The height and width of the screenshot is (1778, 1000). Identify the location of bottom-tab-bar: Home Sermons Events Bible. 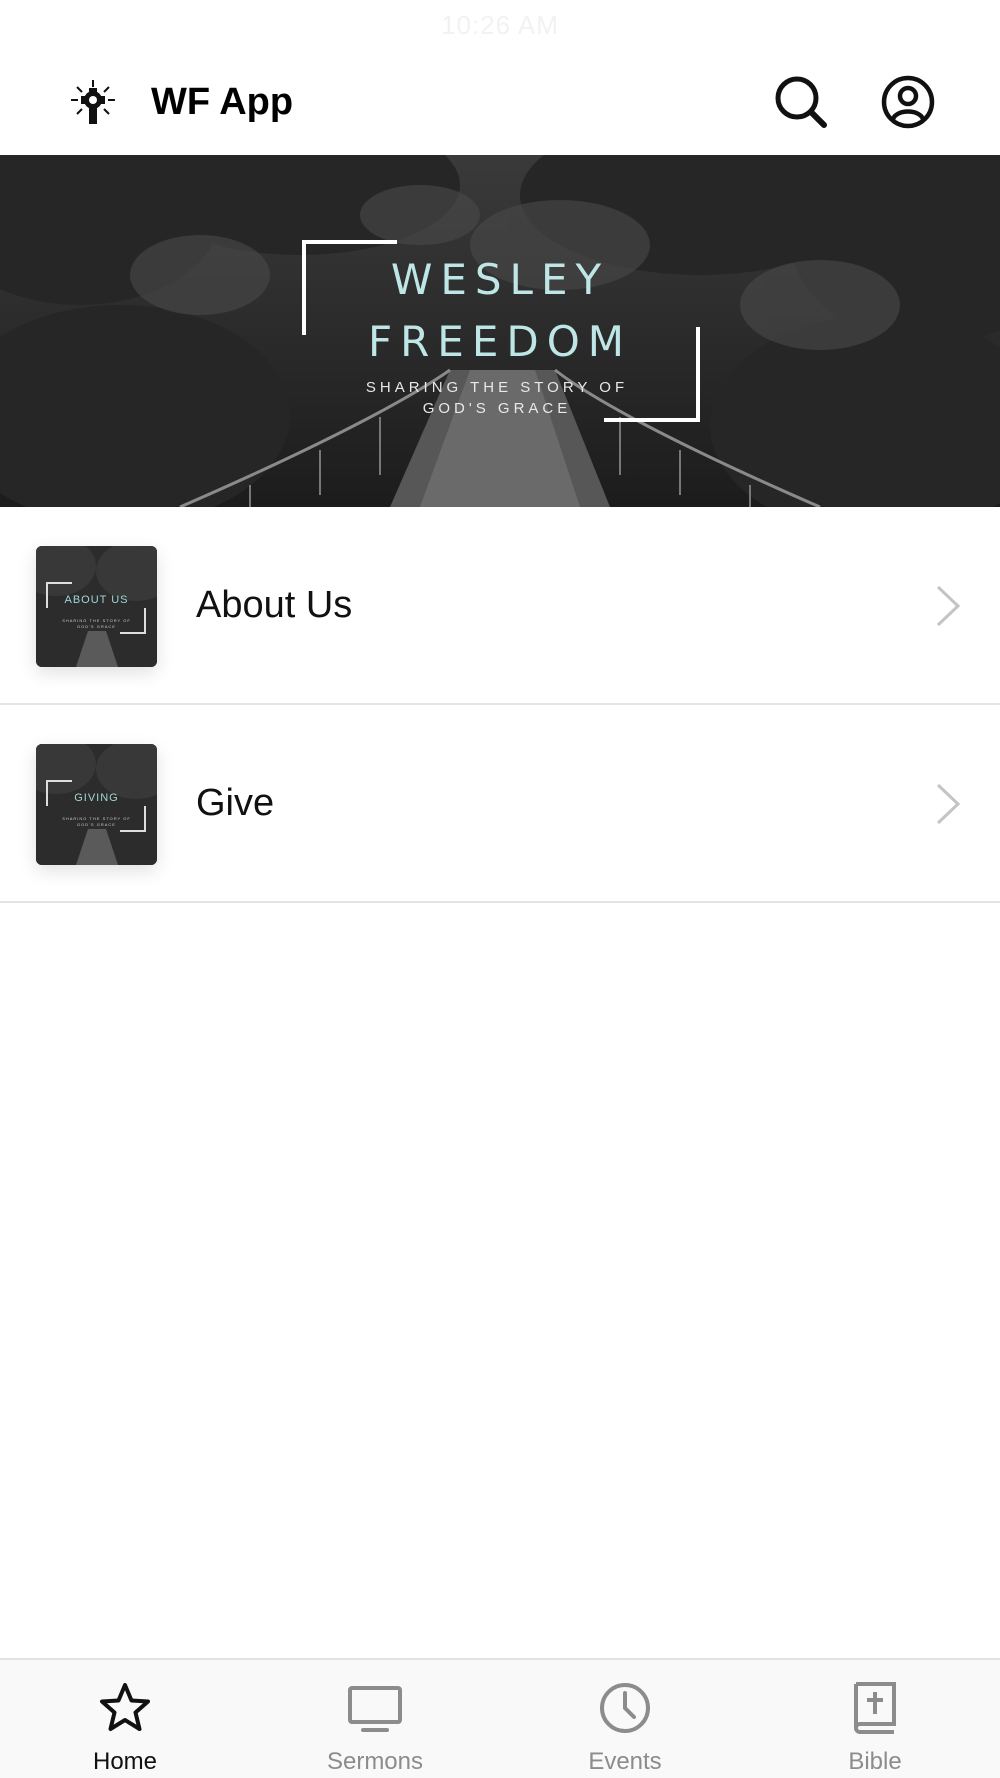
(500, 1718).